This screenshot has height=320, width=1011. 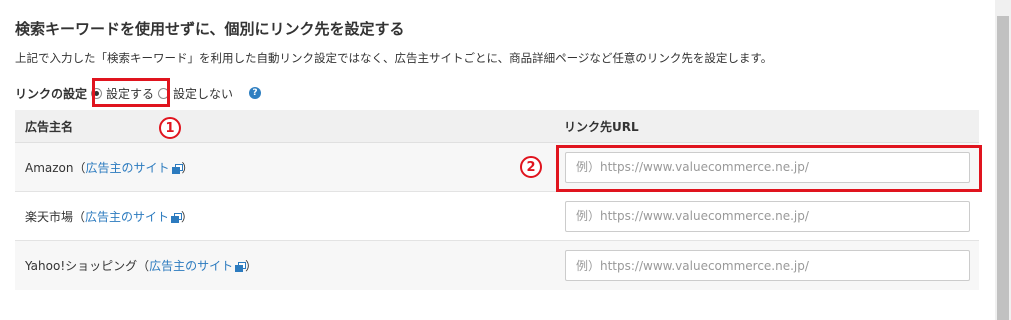 I want to click on advertiser-name-cell: 楽天市場（広告主のサイト ）, so click(x=290, y=216).